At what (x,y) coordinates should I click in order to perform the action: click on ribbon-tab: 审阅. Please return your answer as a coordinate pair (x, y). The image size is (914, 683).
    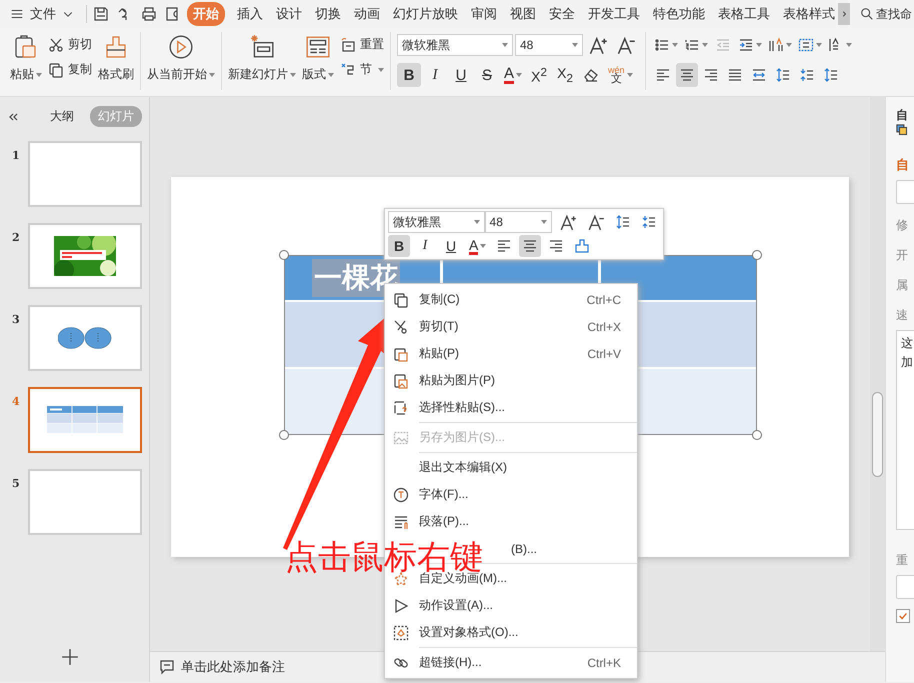
    Looking at the image, I should click on (484, 14).